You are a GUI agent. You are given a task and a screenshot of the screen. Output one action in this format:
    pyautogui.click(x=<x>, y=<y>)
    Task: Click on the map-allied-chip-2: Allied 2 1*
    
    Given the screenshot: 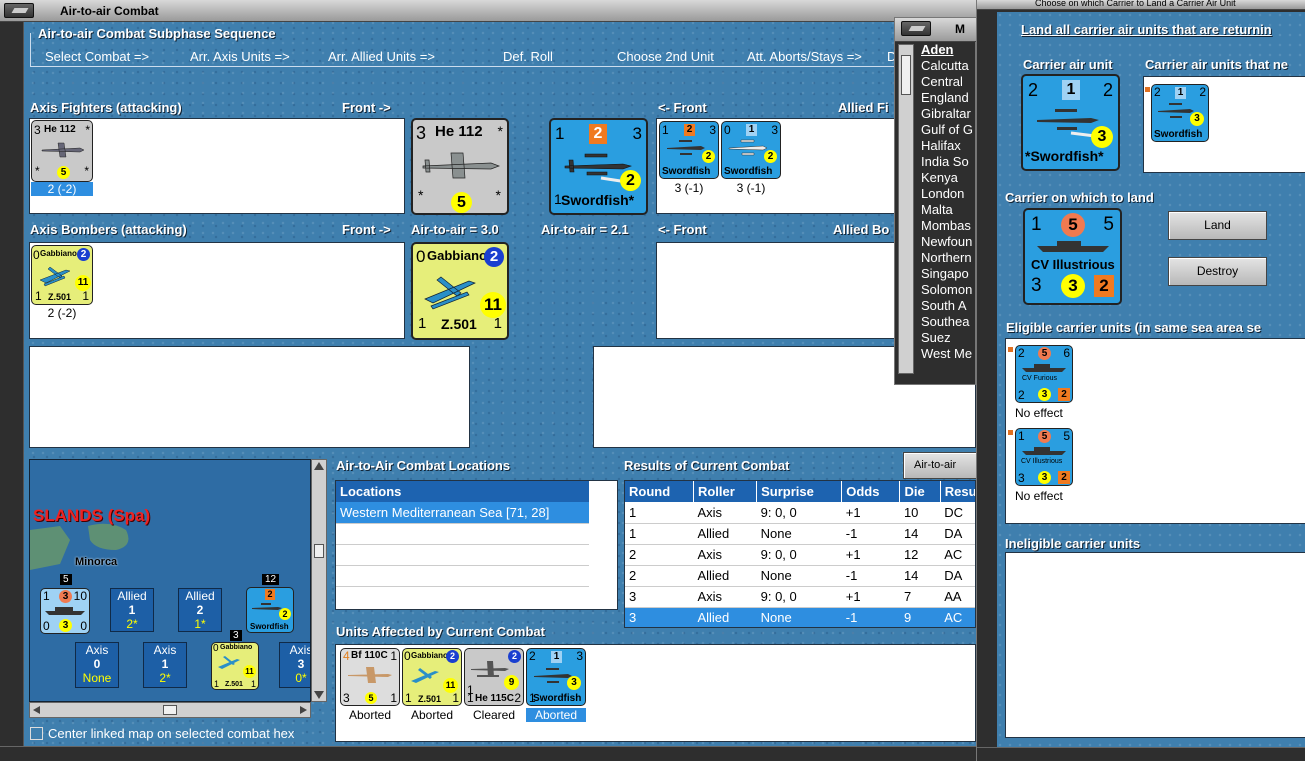 What is the action you would take?
    pyautogui.click(x=200, y=610)
    